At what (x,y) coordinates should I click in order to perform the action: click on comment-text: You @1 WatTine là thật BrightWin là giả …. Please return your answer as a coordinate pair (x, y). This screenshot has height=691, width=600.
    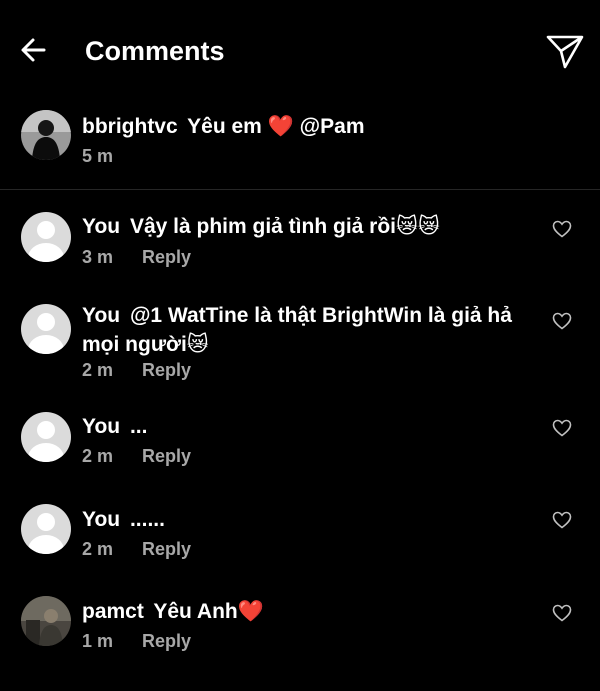
    Looking at the image, I should click on (307, 330).